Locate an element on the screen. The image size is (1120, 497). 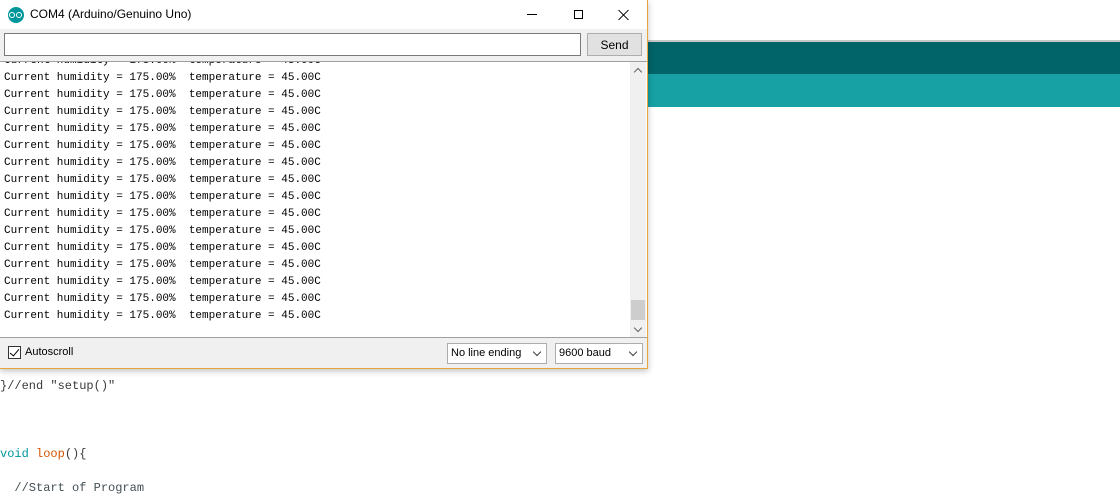
minimize-icon is located at coordinates (532, 14).